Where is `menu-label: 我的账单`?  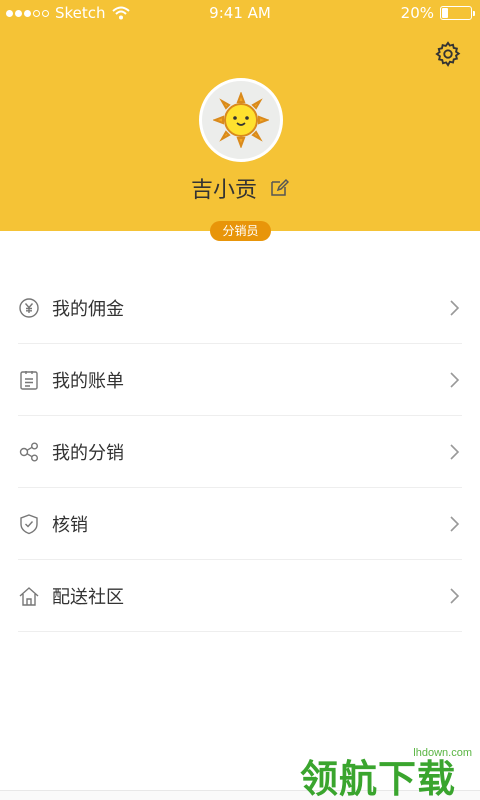
menu-label: 我的账单 is located at coordinates (88, 381).